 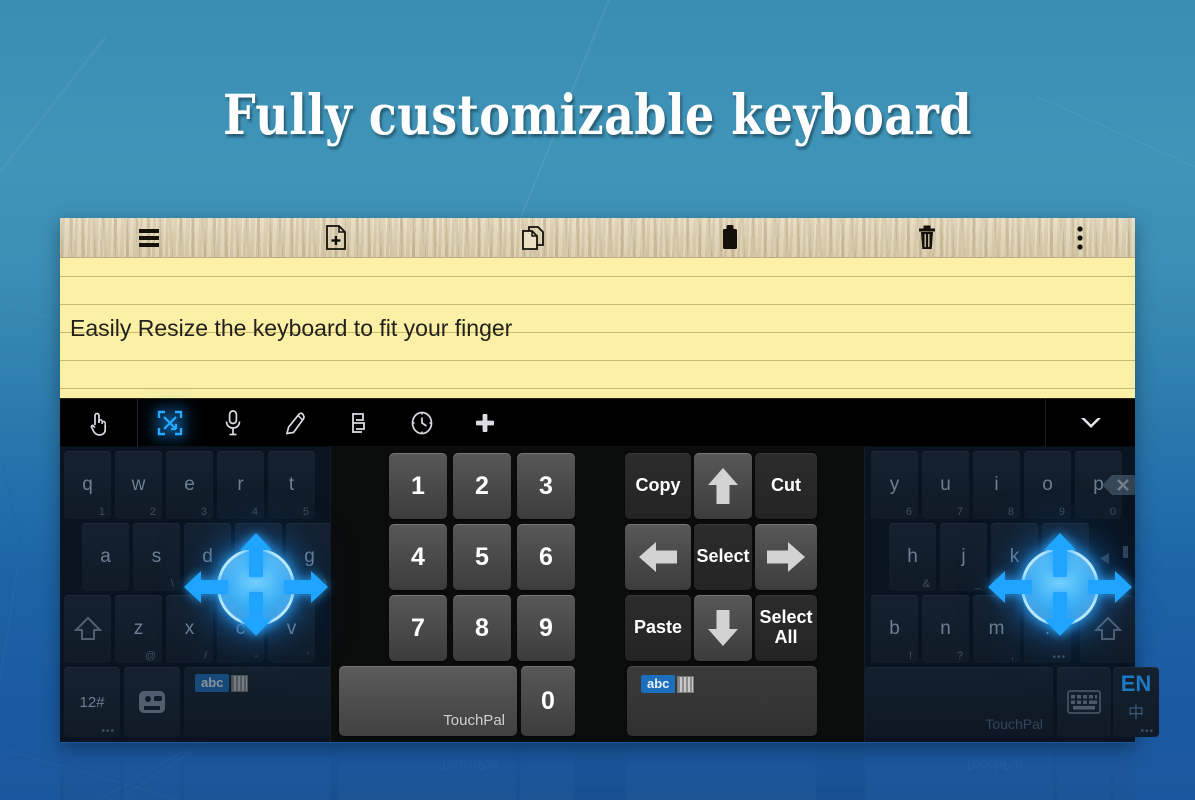 I want to click on key-c: c-, so click(x=240, y=629).